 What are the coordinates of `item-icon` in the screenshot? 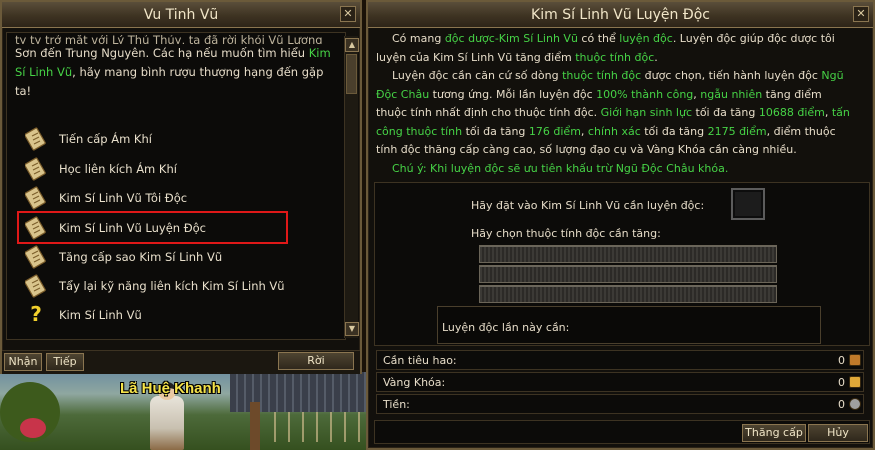 It's located at (855, 360).